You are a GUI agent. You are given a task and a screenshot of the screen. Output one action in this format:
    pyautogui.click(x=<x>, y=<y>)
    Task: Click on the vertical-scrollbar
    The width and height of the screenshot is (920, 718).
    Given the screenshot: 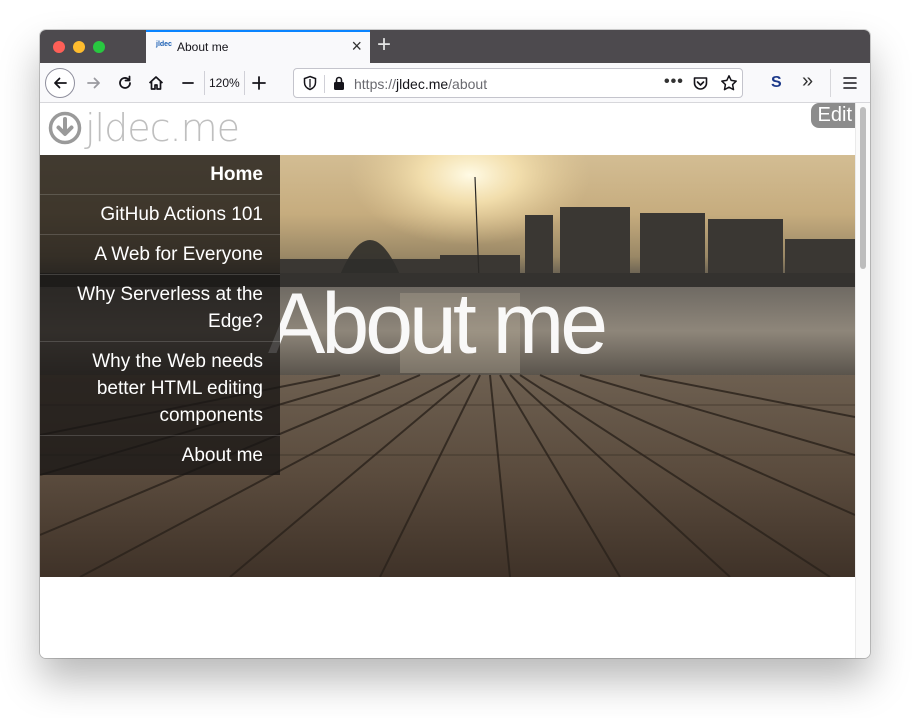 What is the action you would take?
    pyautogui.click(x=862, y=380)
    